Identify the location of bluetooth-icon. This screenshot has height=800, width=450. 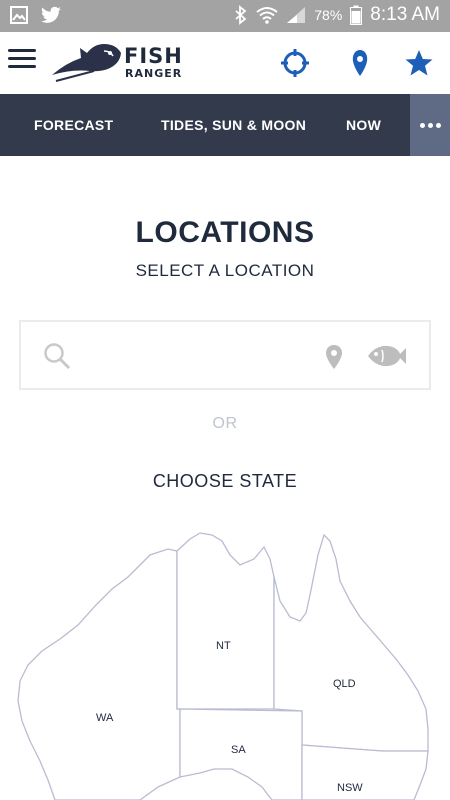
(241, 15).